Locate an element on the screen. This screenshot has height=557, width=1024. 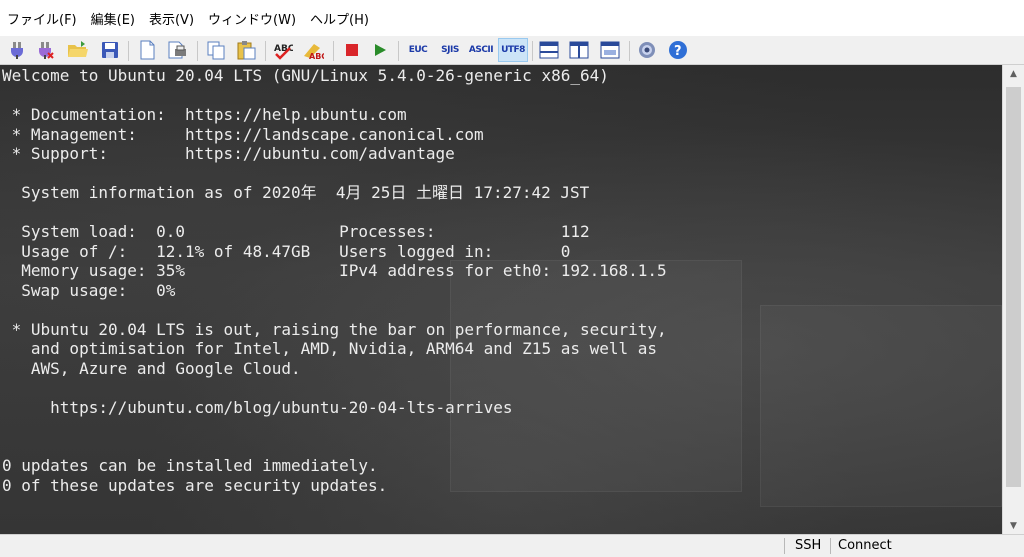
encoding-sjis-button: SJIS is located at coordinates (450, 50).